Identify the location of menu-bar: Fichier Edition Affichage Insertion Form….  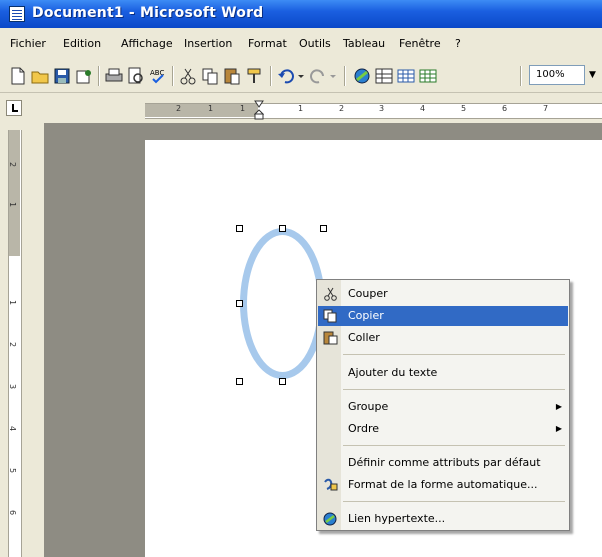
(301, 44).